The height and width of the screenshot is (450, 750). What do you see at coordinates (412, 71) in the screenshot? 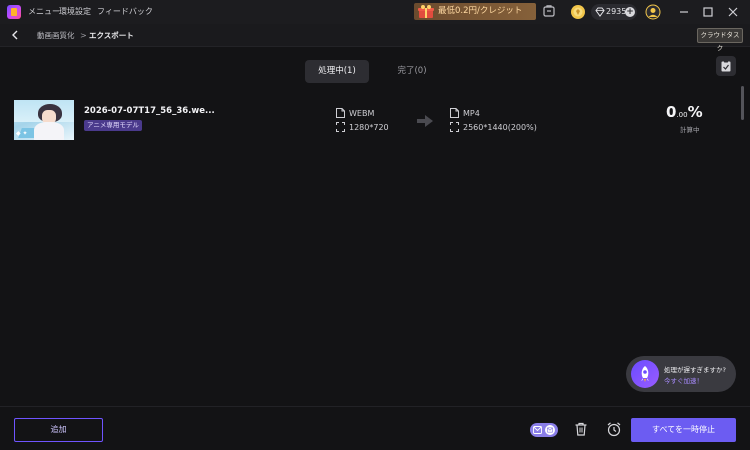
I see `tab-completed: 完了(0)` at bounding box center [412, 71].